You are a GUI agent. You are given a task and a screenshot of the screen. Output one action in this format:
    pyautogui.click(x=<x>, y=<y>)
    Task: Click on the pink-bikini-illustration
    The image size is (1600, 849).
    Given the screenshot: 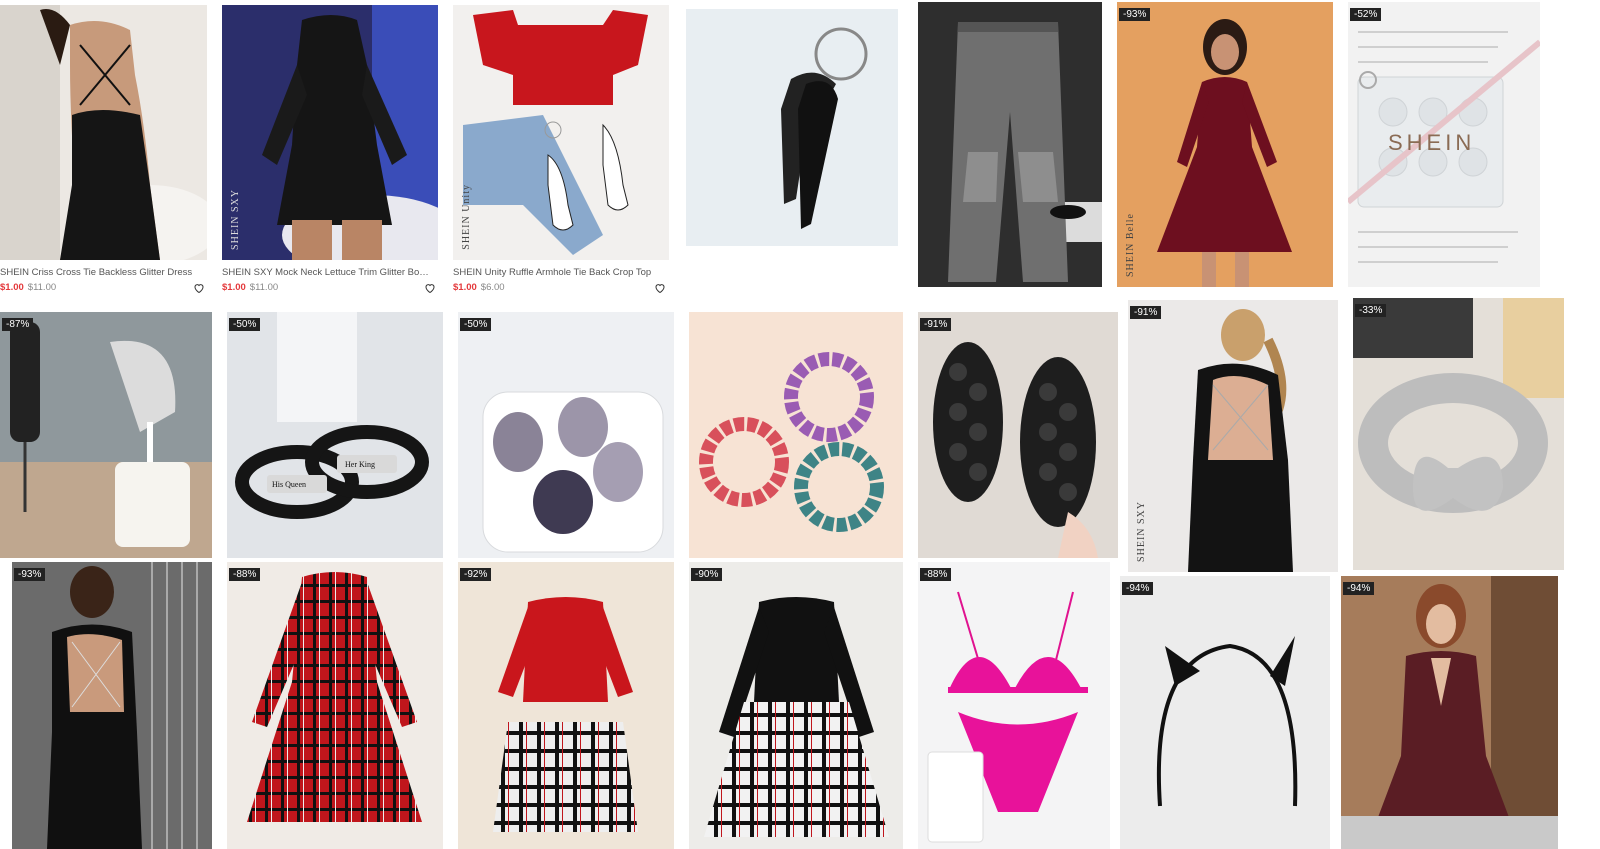 What is the action you would take?
    pyautogui.click(x=1014, y=705)
    